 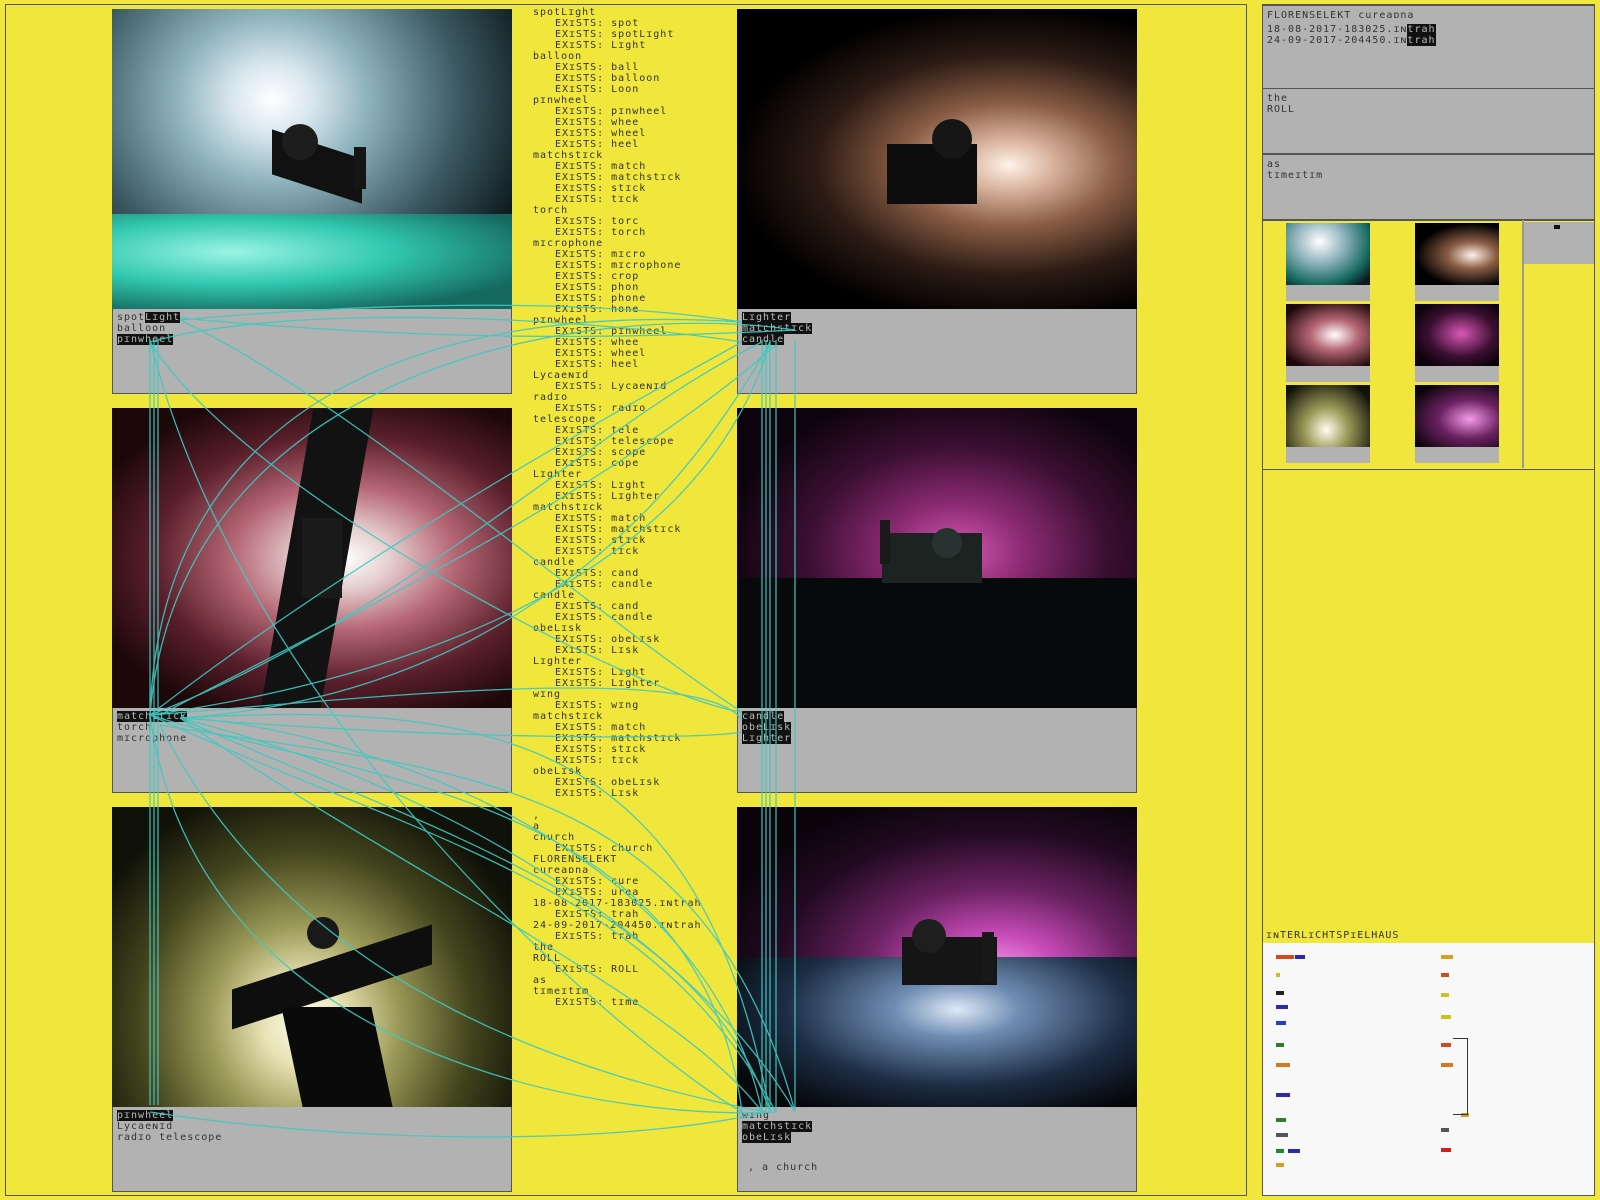 I want to click on image-caption: Lɪghter matchstɪck candle, so click(x=937, y=351).